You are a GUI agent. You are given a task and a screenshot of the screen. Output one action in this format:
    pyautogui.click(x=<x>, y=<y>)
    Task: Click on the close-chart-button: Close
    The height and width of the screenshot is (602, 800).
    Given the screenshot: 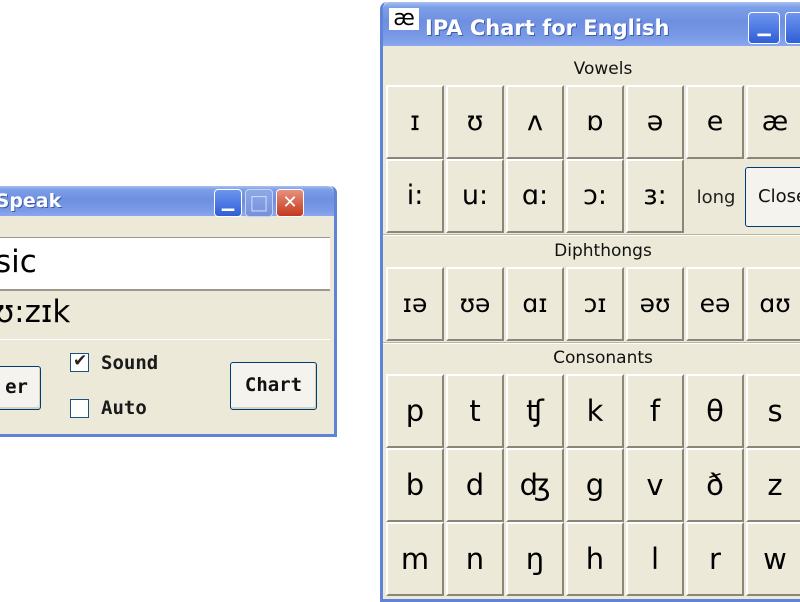 What is the action you would take?
    pyautogui.click(x=772, y=197)
    